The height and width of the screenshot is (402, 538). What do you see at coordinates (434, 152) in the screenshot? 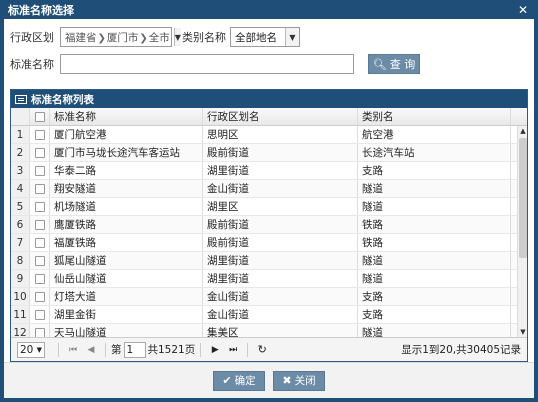
I see `cell-type: 长途汽车站` at bounding box center [434, 152].